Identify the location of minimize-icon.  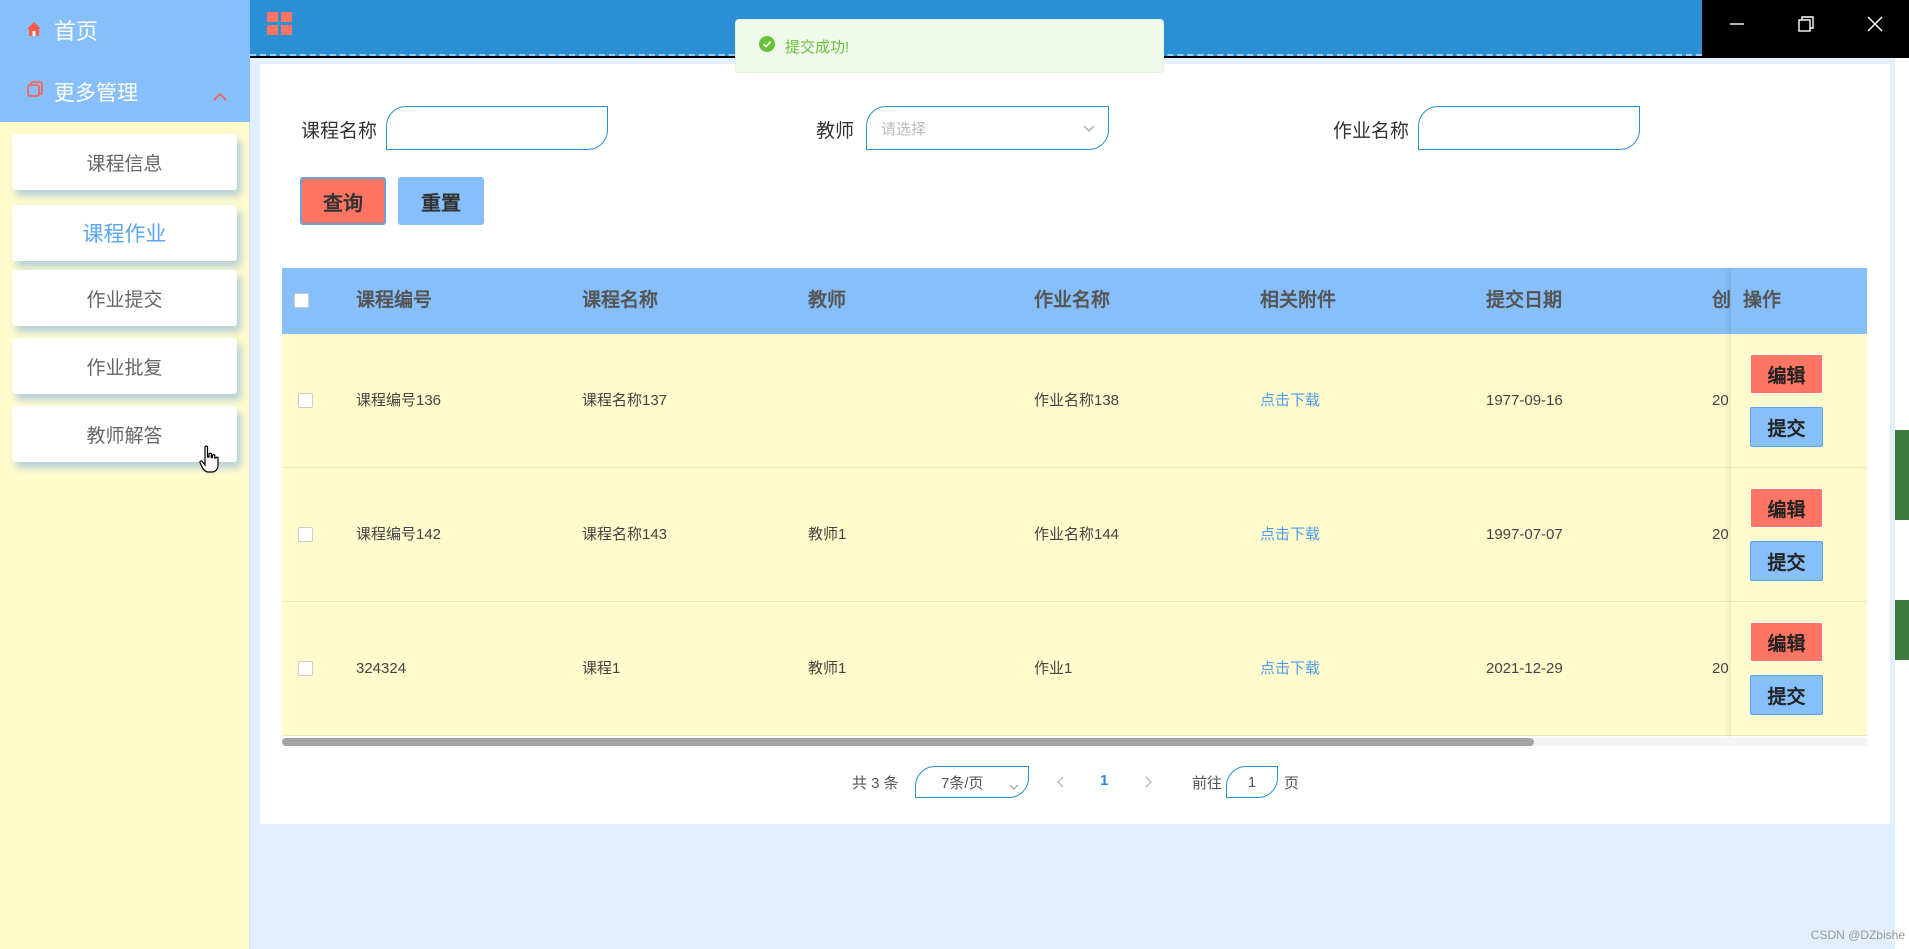
(1737, 24).